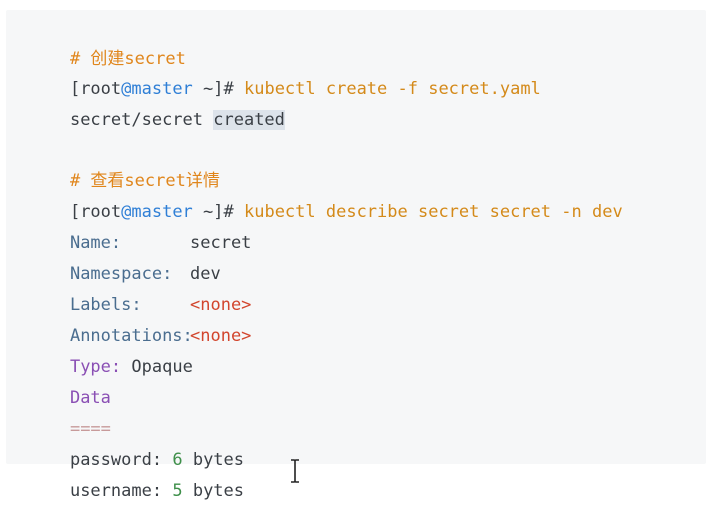  What do you see at coordinates (157, 212) in the screenshot?
I see `prompt-host: @master` at bounding box center [157, 212].